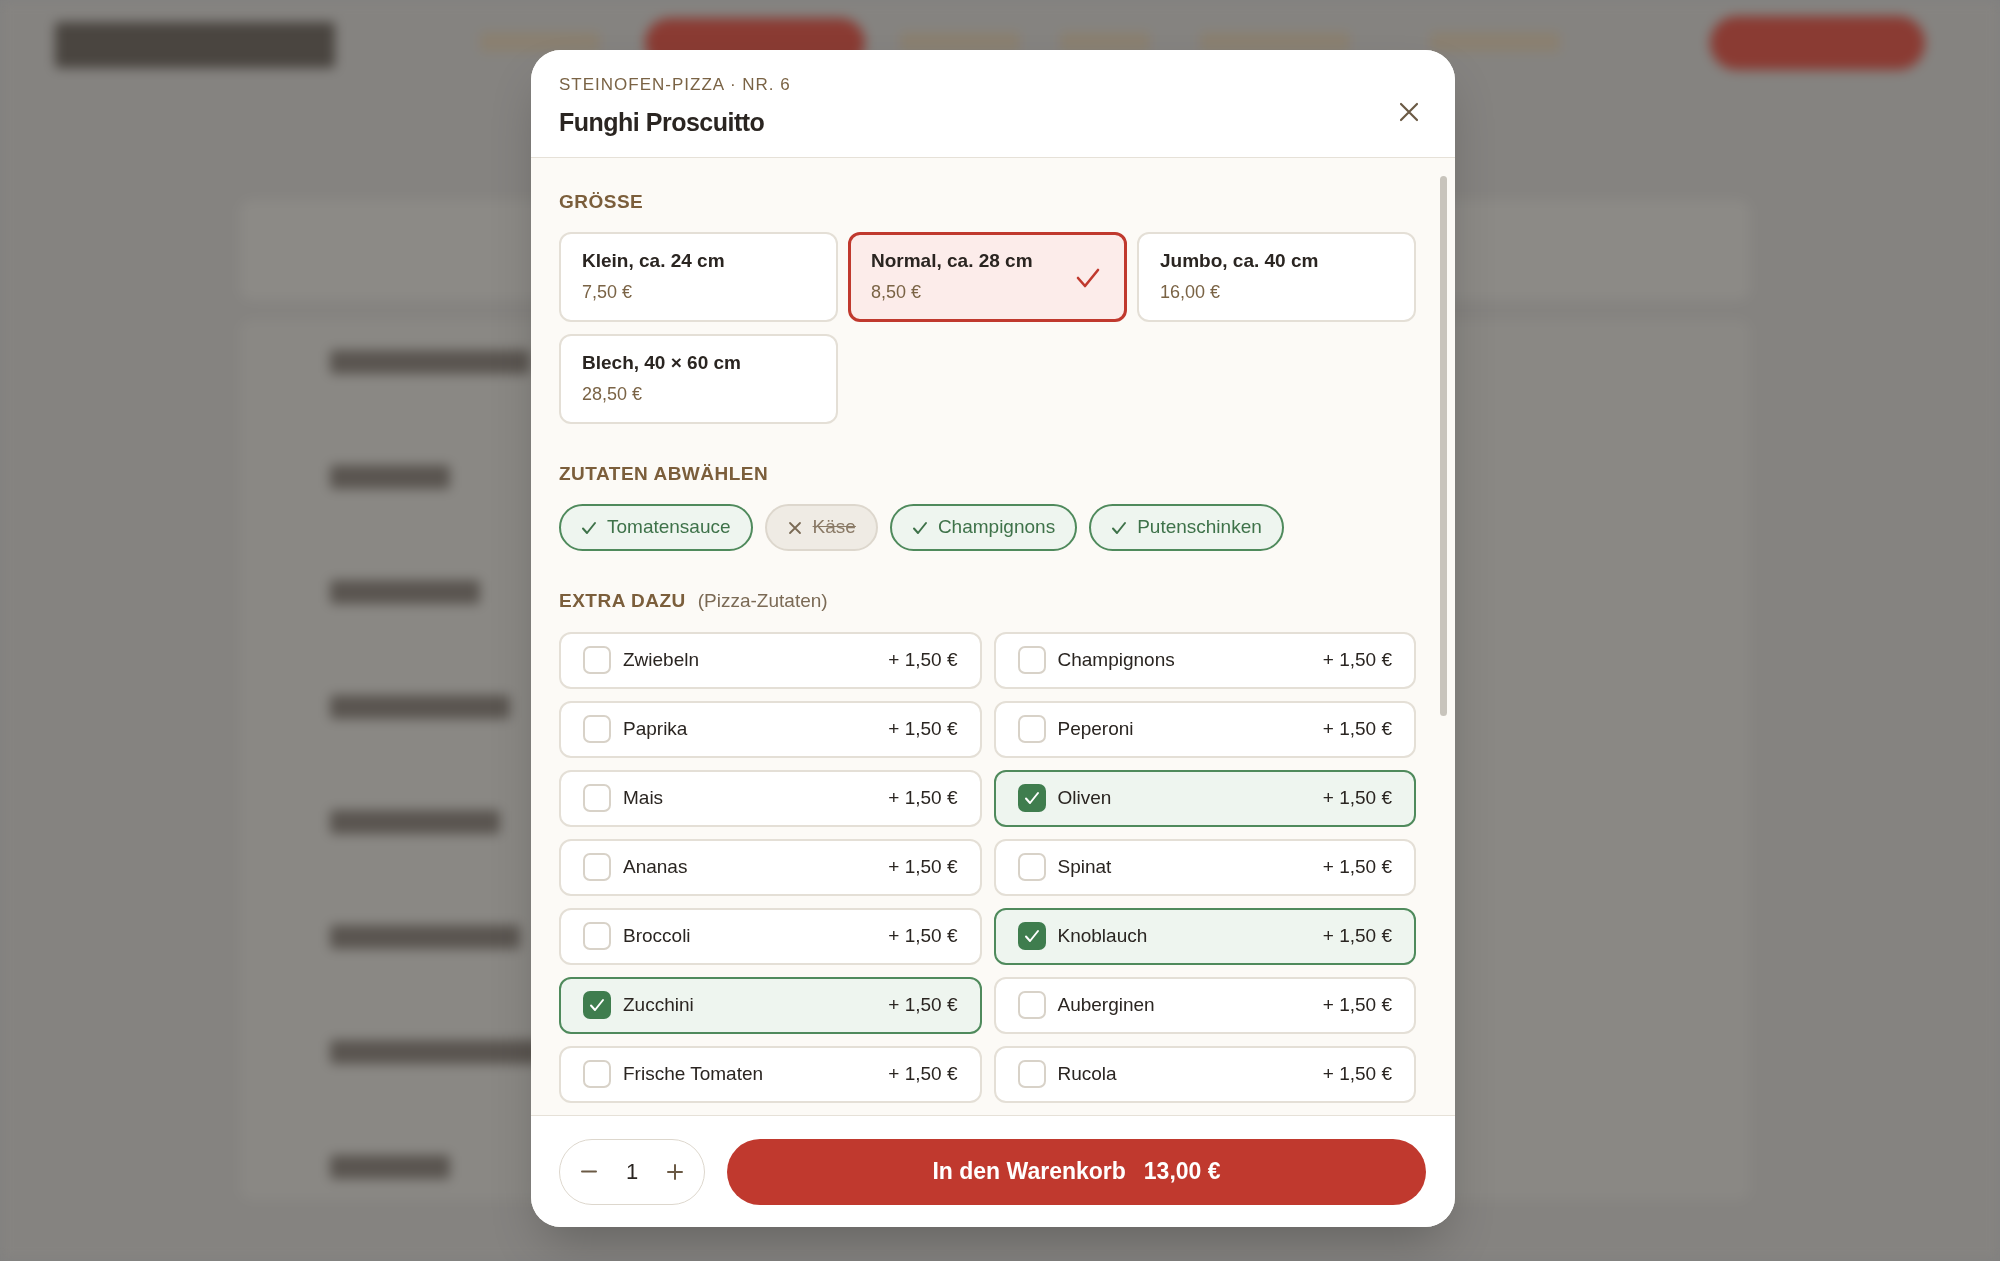  I want to click on cross-icon, so click(794, 527).